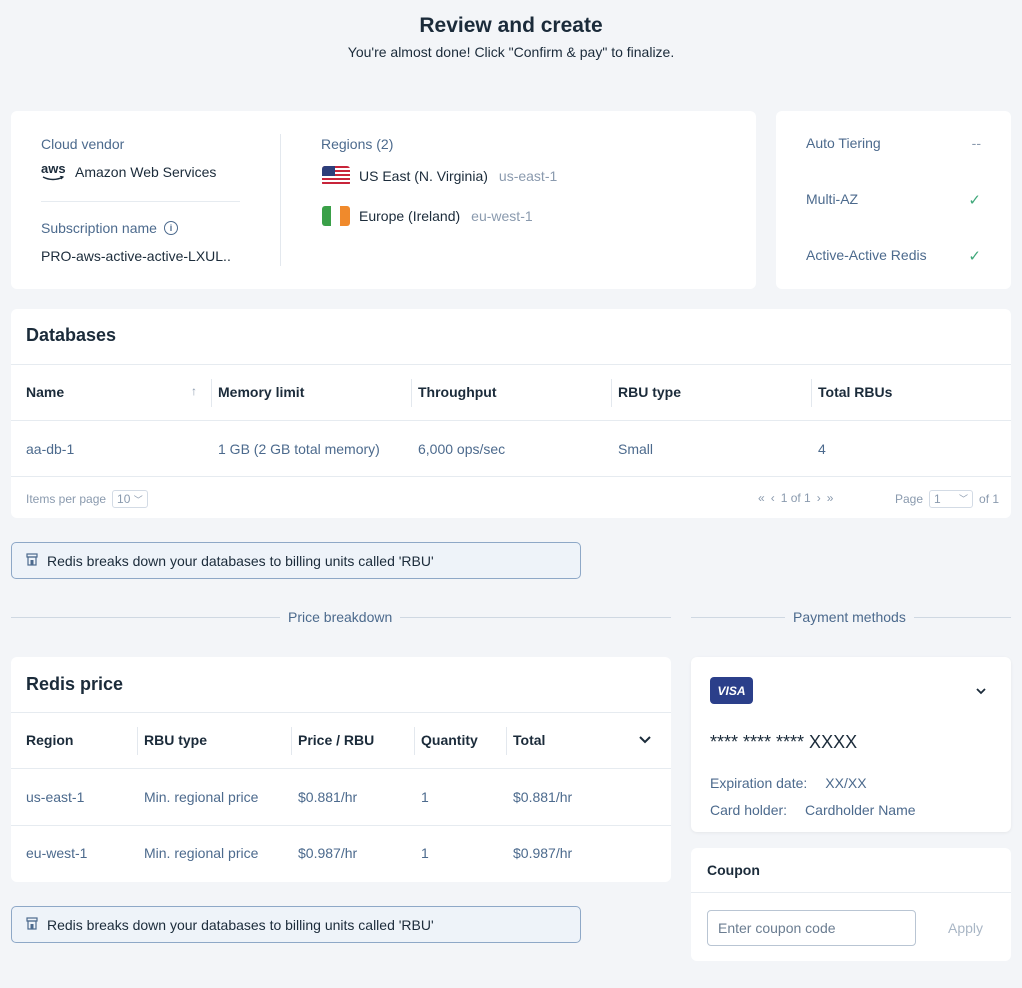 The width and height of the screenshot is (1022, 988). I want to click on column-header-memory: Memory limit, so click(261, 392).